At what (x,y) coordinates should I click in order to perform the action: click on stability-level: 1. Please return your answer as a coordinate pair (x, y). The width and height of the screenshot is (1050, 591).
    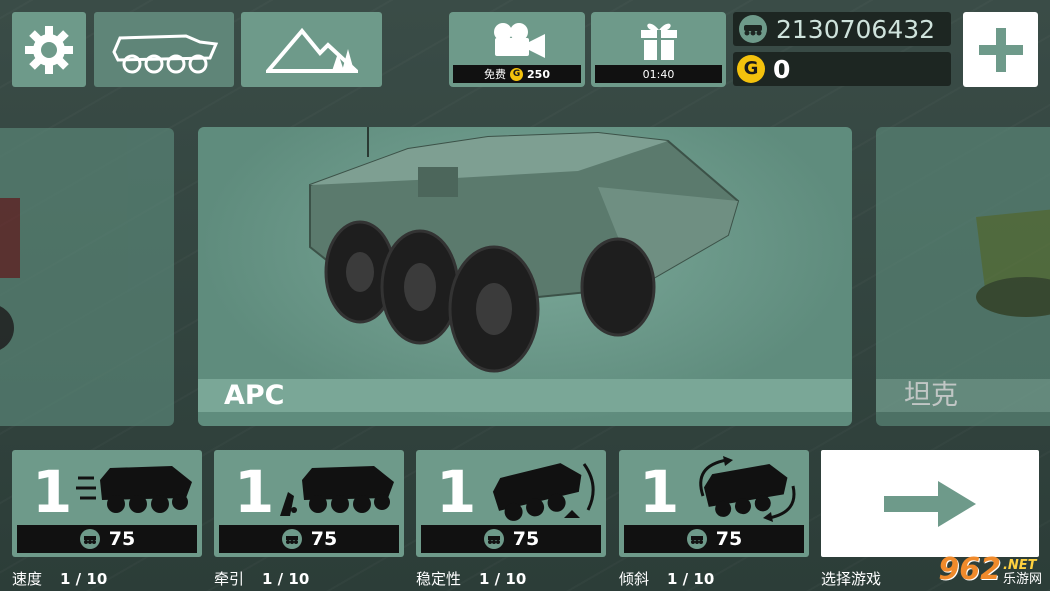
    Looking at the image, I should click on (456, 492).